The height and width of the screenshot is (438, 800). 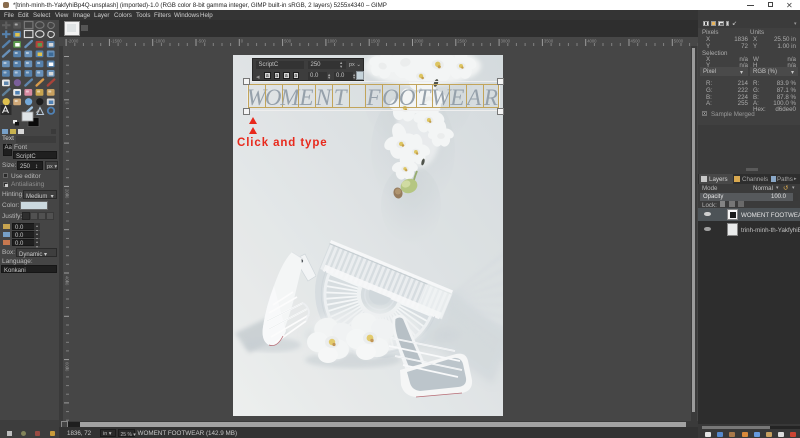 What do you see at coordinates (288, 41) in the screenshot?
I see `svg-text: 500` at bounding box center [288, 41].